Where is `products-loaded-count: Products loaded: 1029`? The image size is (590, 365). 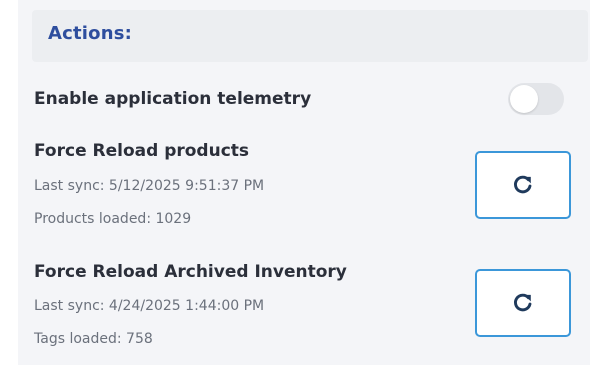 products-loaded-count: Products loaded: 1029 is located at coordinates (113, 219).